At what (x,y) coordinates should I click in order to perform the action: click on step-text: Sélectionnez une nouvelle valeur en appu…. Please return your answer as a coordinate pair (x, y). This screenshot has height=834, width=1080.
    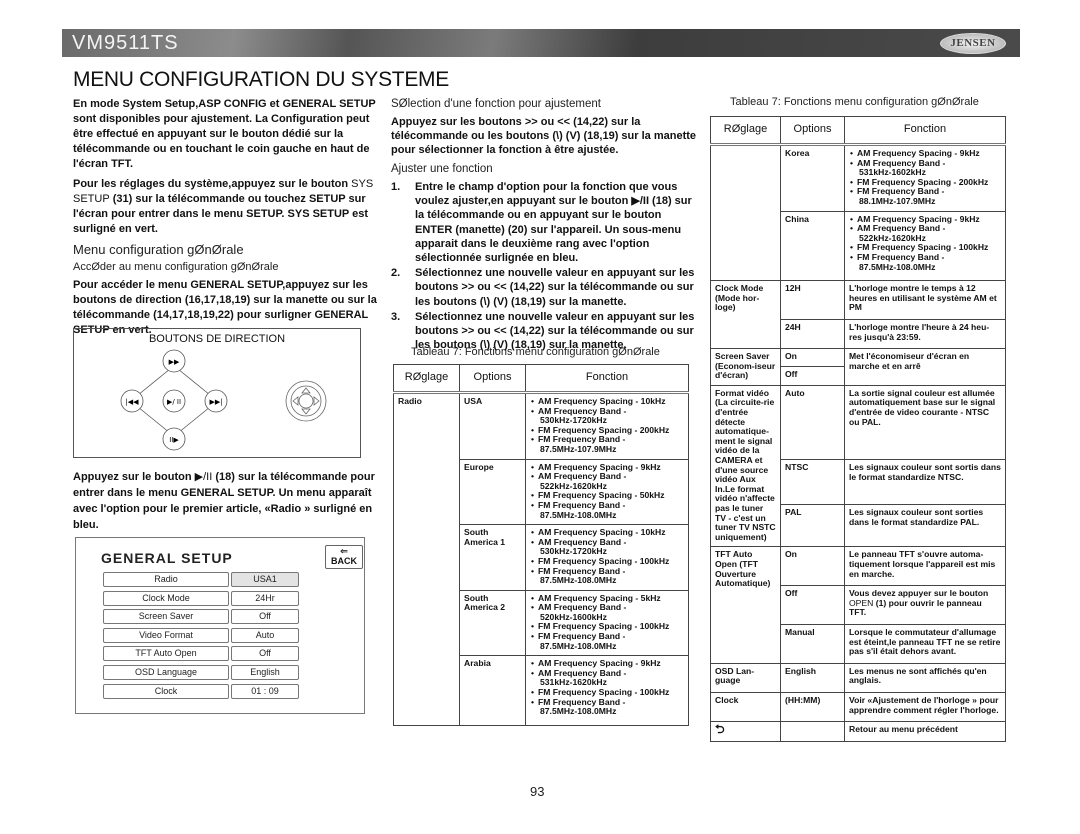
    Looking at the image, I should click on (555, 287).